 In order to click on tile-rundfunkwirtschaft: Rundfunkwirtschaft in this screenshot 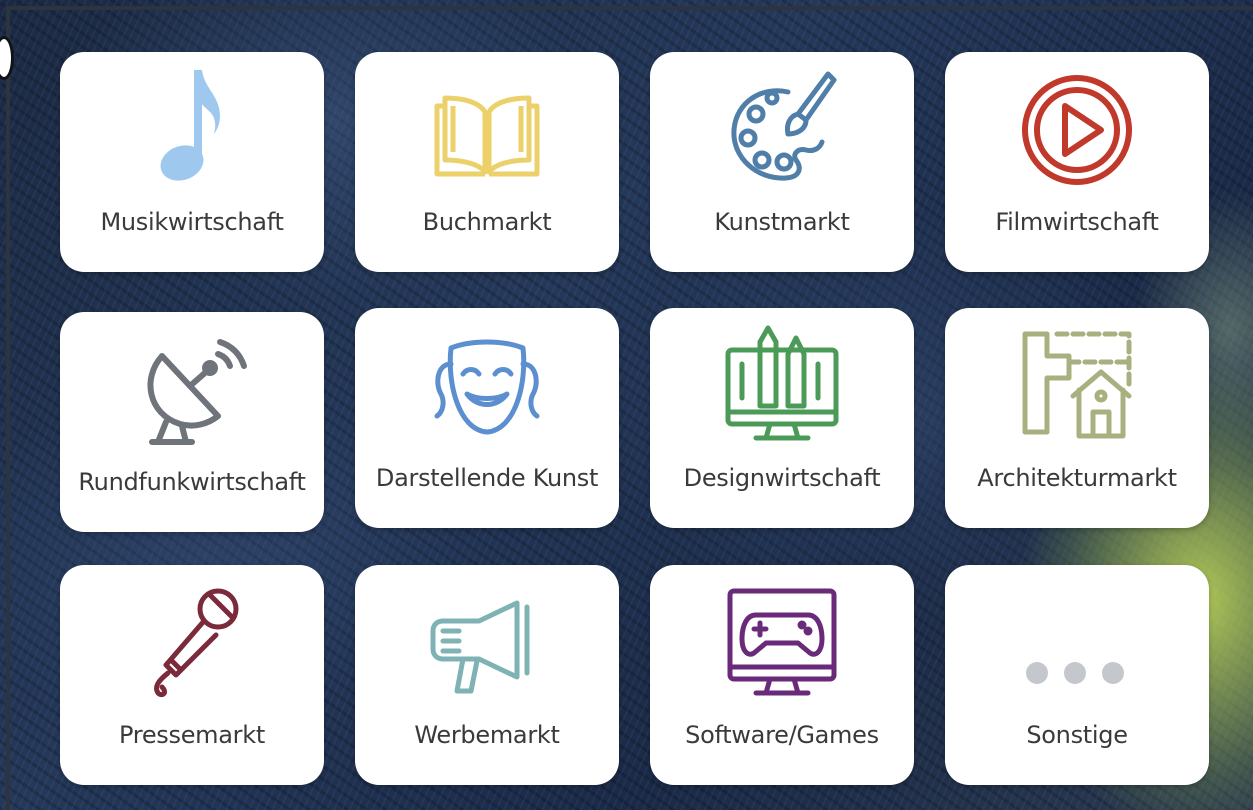, I will do `click(192, 422)`.